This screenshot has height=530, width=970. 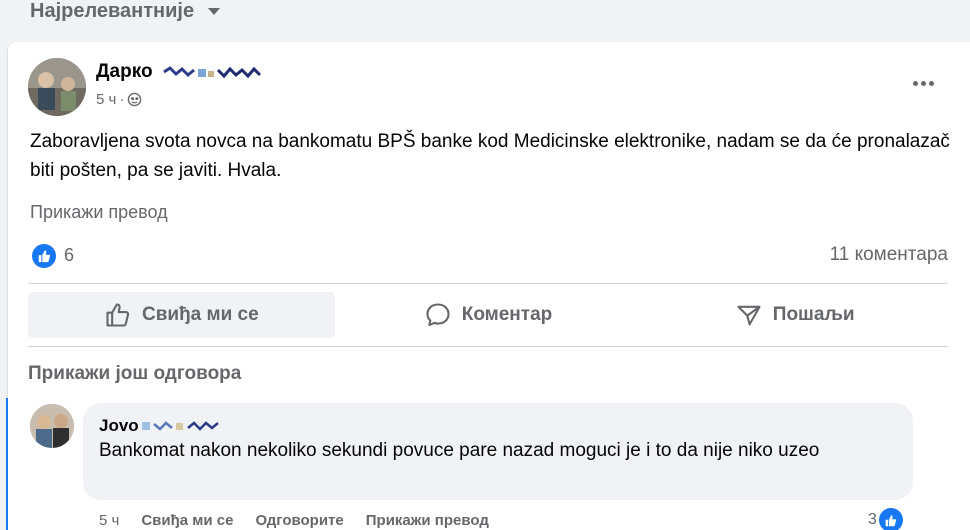 What do you see at coordinates (813, 314) in the screenshot?
I see `share-button-label: Пошаљи` at bounding box center [813, 314].